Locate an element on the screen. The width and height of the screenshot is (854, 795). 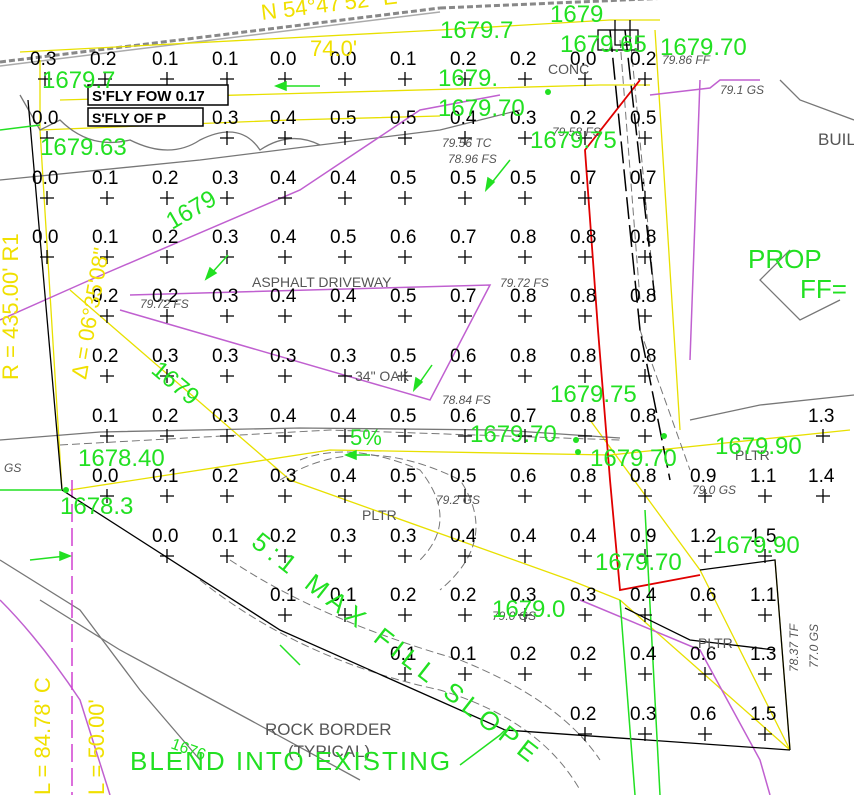
fs-label-2: 79.72 FS is located at coordinates (524, 283).